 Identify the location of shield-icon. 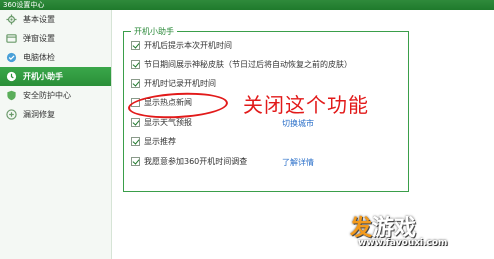
(11, 95).